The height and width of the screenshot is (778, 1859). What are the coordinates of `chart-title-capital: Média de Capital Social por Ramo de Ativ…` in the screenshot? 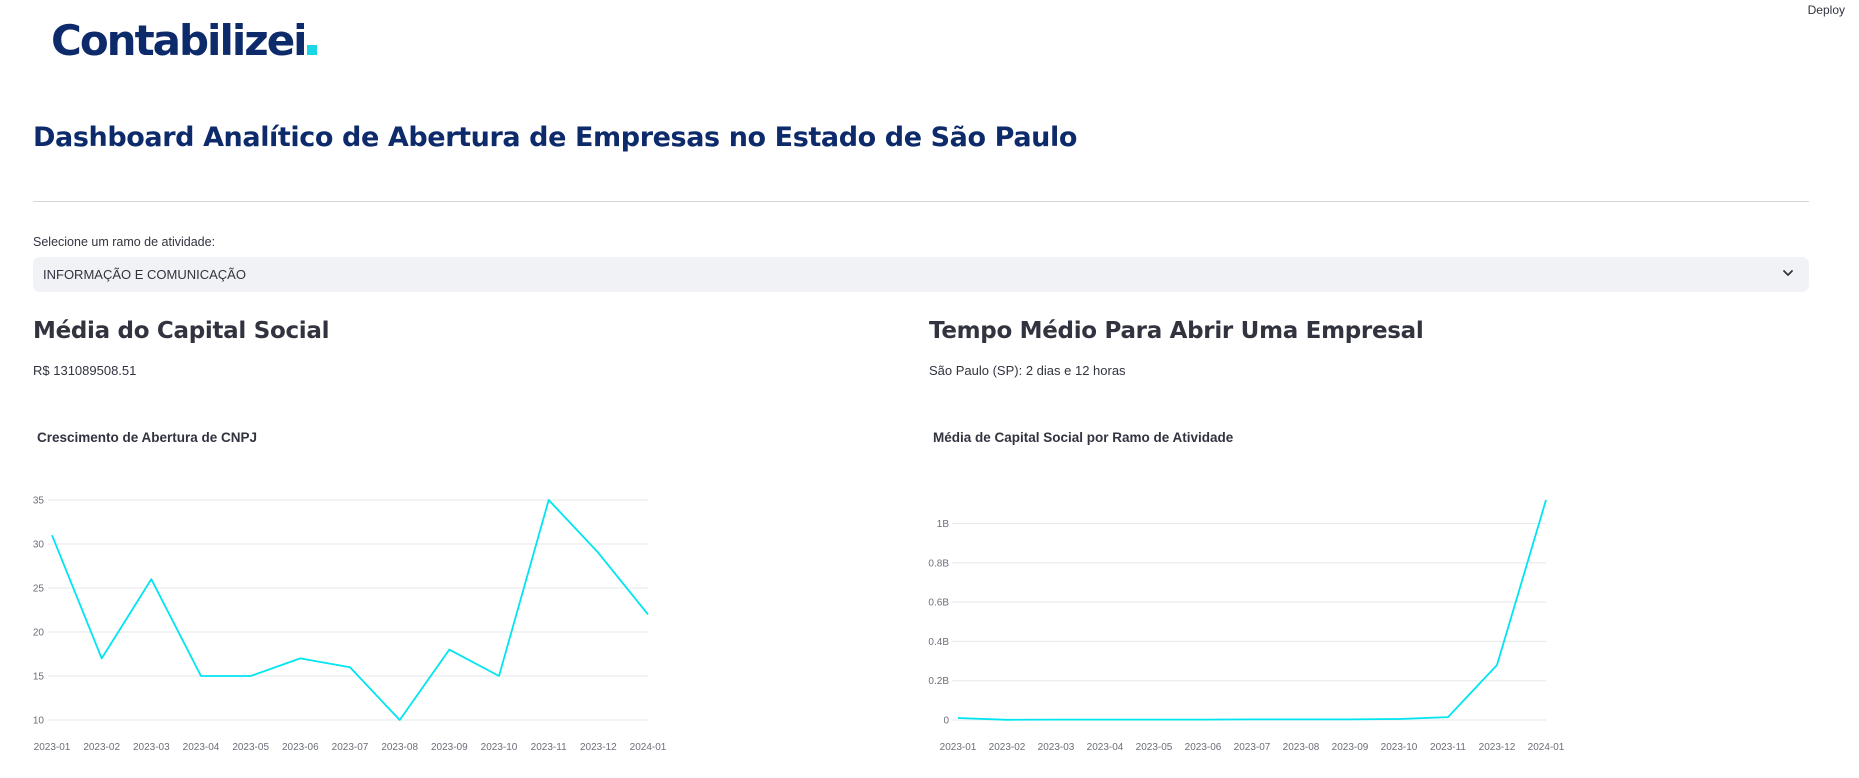 It's located at (1083, 437).